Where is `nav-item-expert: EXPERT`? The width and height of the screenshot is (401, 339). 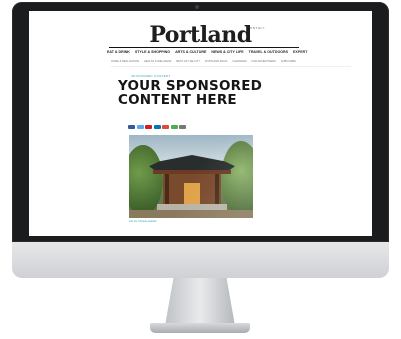
nav-item-expert: EXPERT is located at coordinates (300, 53).